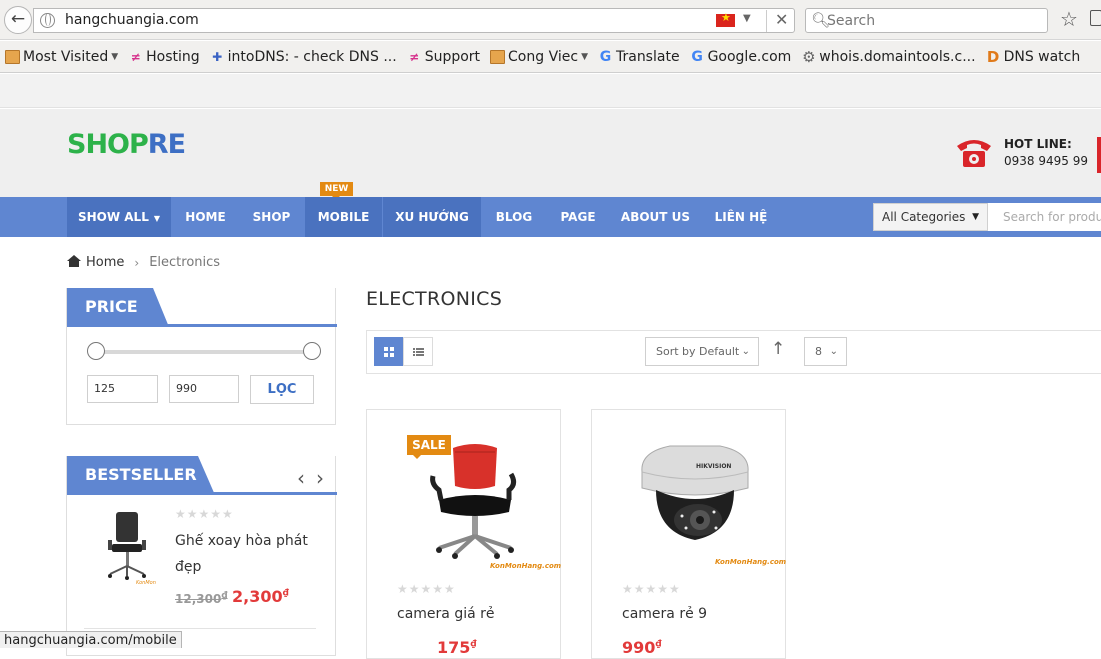 The height and width of the screenshot is (659, 1101). Describe the element at coordinates (113, 217) in the screenshot. I see `nav-label: SHOW ALL` at that location.